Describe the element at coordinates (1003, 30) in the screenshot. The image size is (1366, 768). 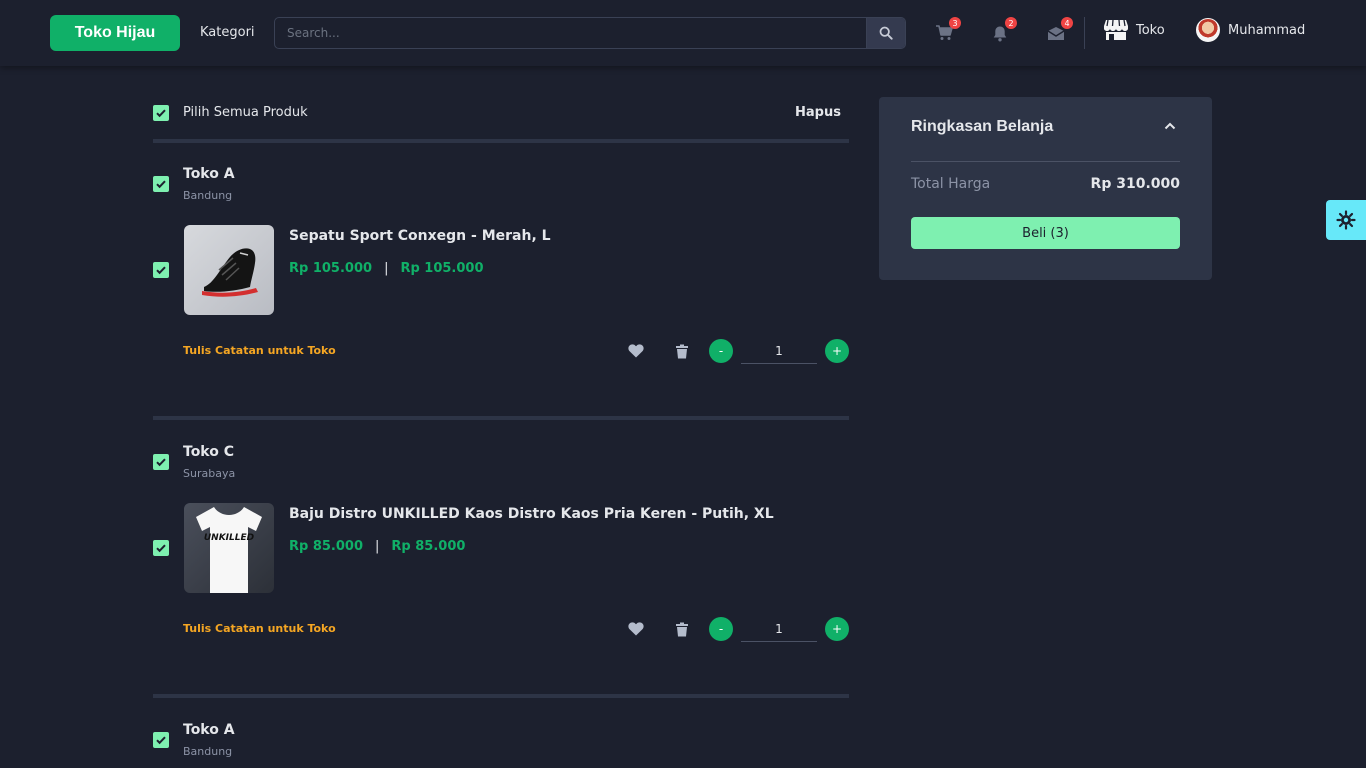
I see `notification-button: 2` at that location.